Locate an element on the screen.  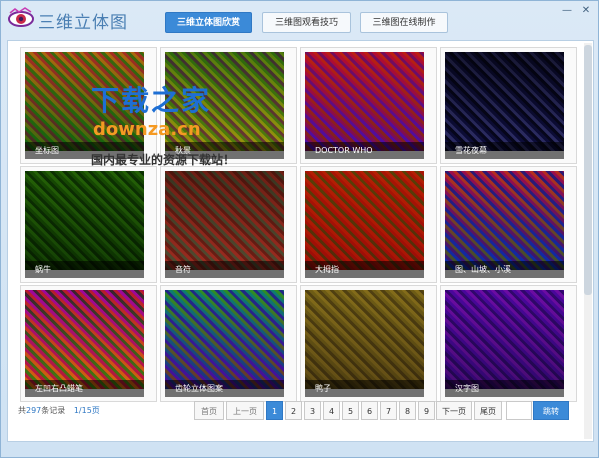
minimize-button: — is located at coordinates (567, 11).